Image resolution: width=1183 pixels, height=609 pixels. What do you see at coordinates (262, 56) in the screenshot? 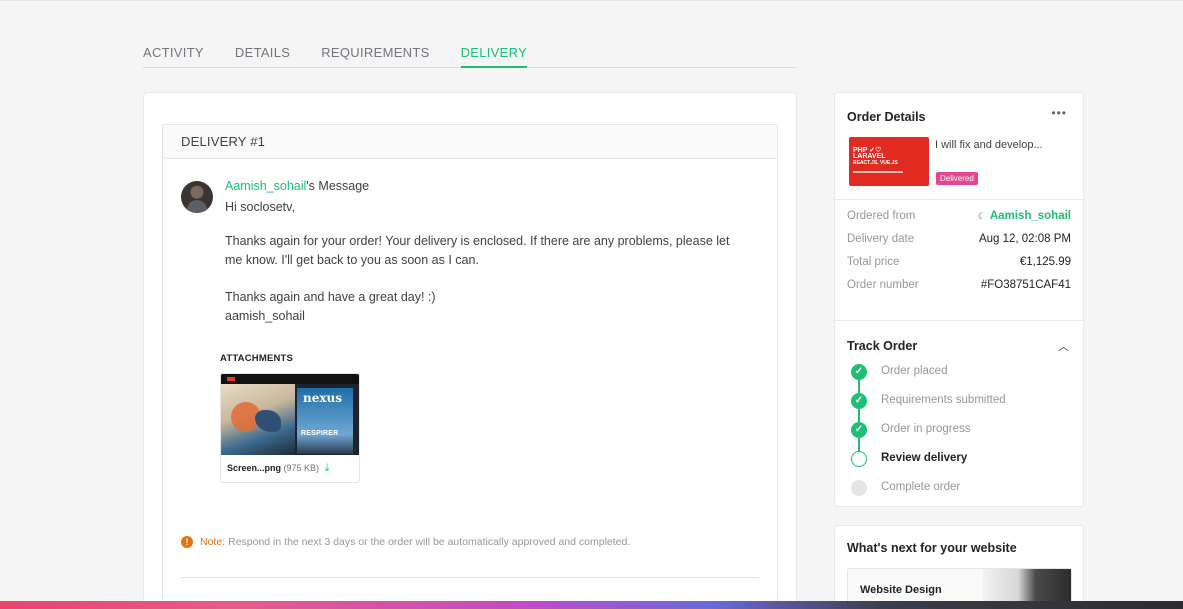
I see `tab-details: DETAILS` at bounding box center [262, 56].